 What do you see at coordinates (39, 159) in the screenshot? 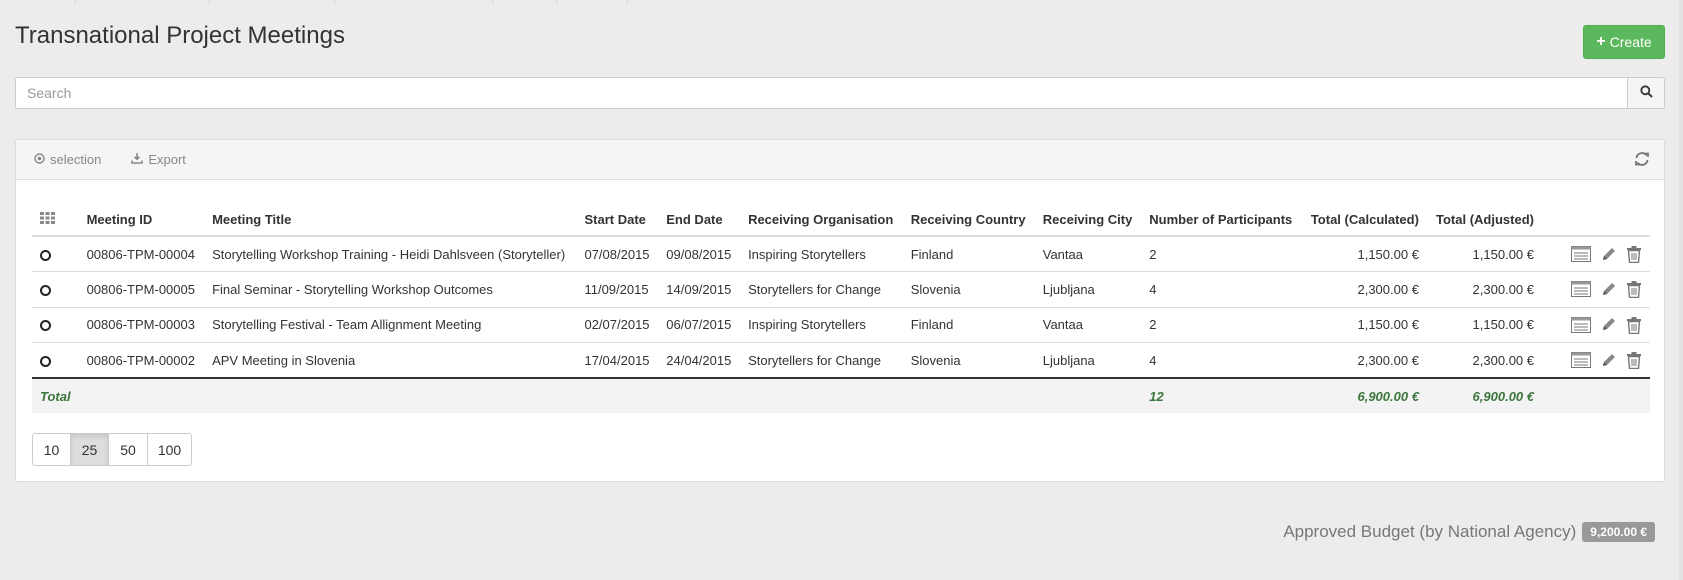
I see `circle-dot-icon` at bounding box center [39, 159].